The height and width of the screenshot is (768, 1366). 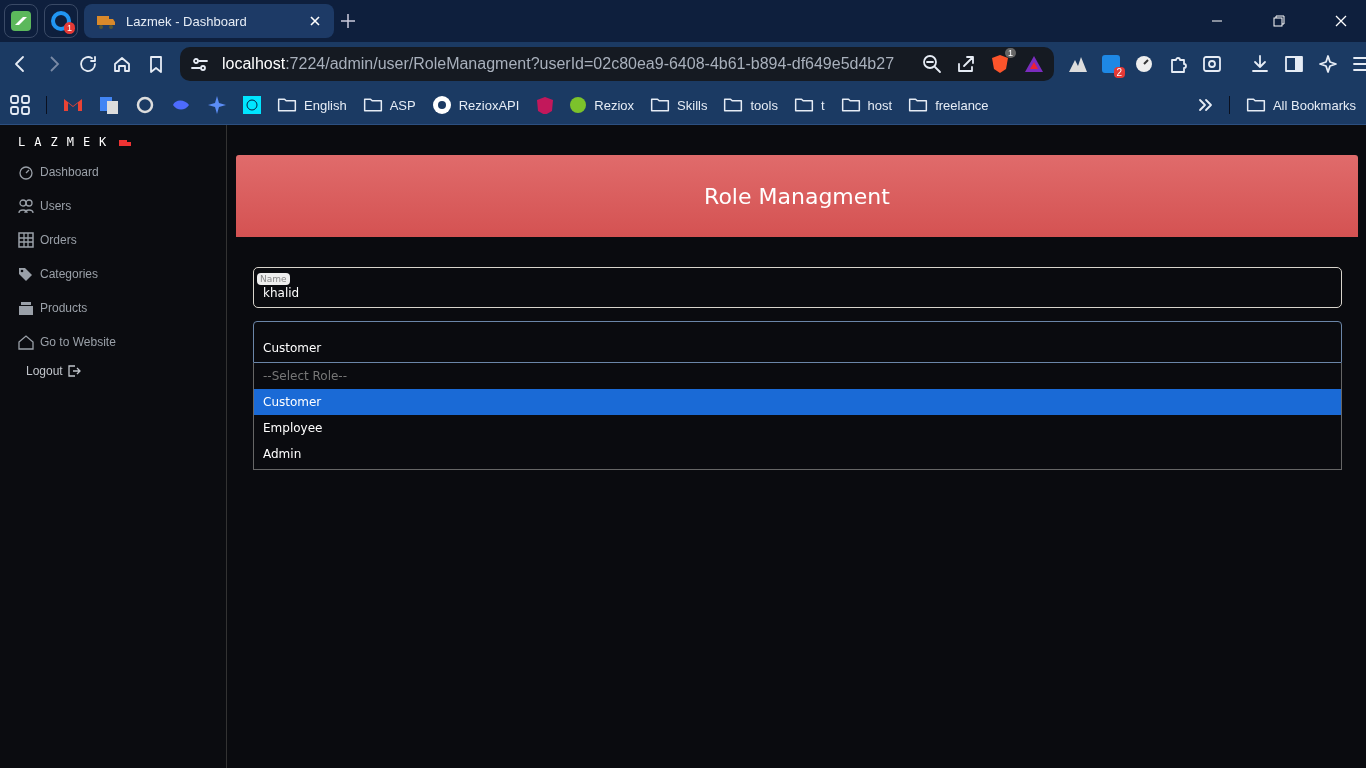 What do you see at coordinates (26, 274) in the screenshot?
I see `tag-icon` at bounding box center [26, 274].